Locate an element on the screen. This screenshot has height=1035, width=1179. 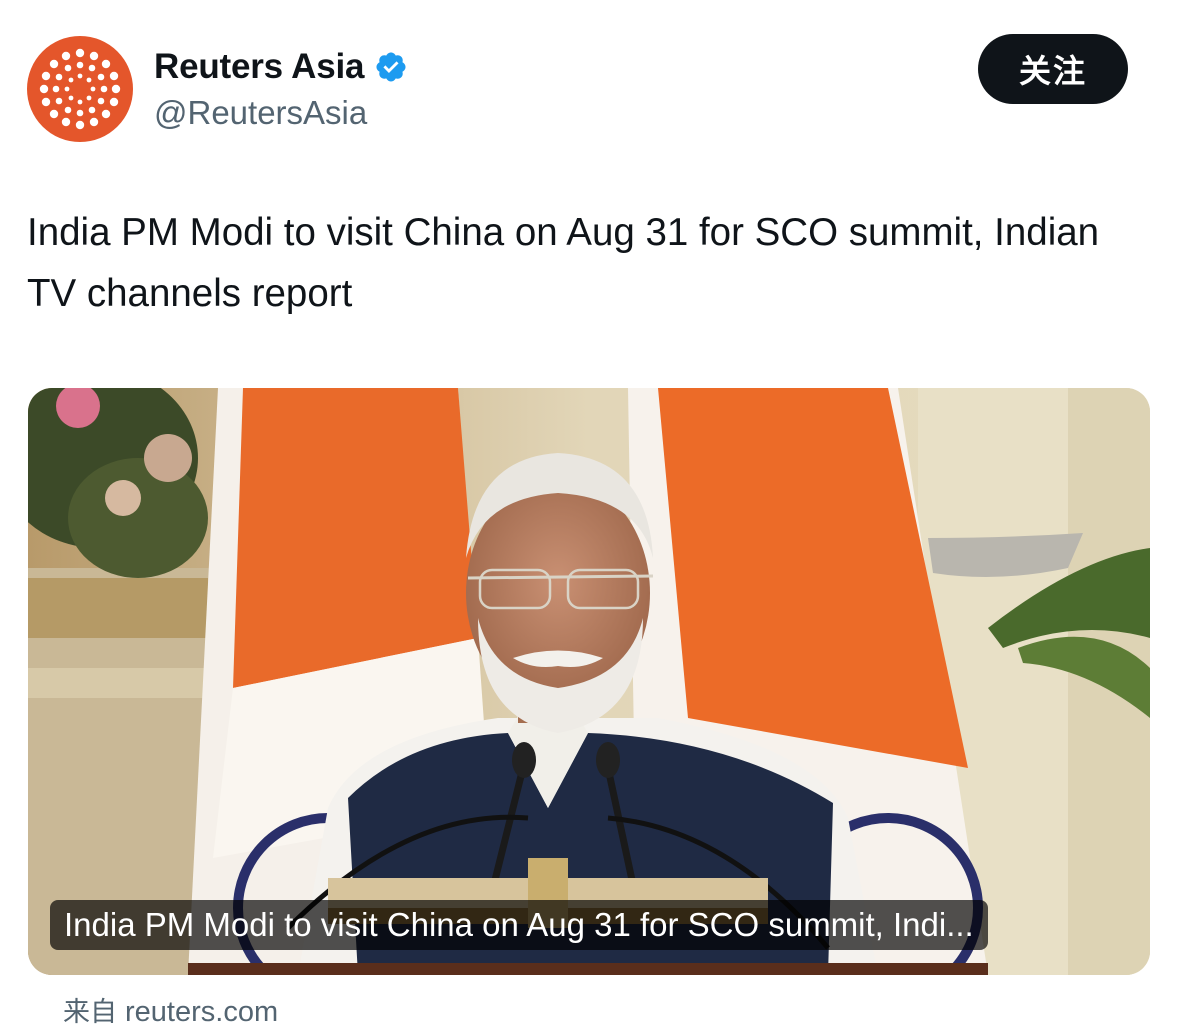
source-domain: reuters.com is located at coordinates (201, 1012).